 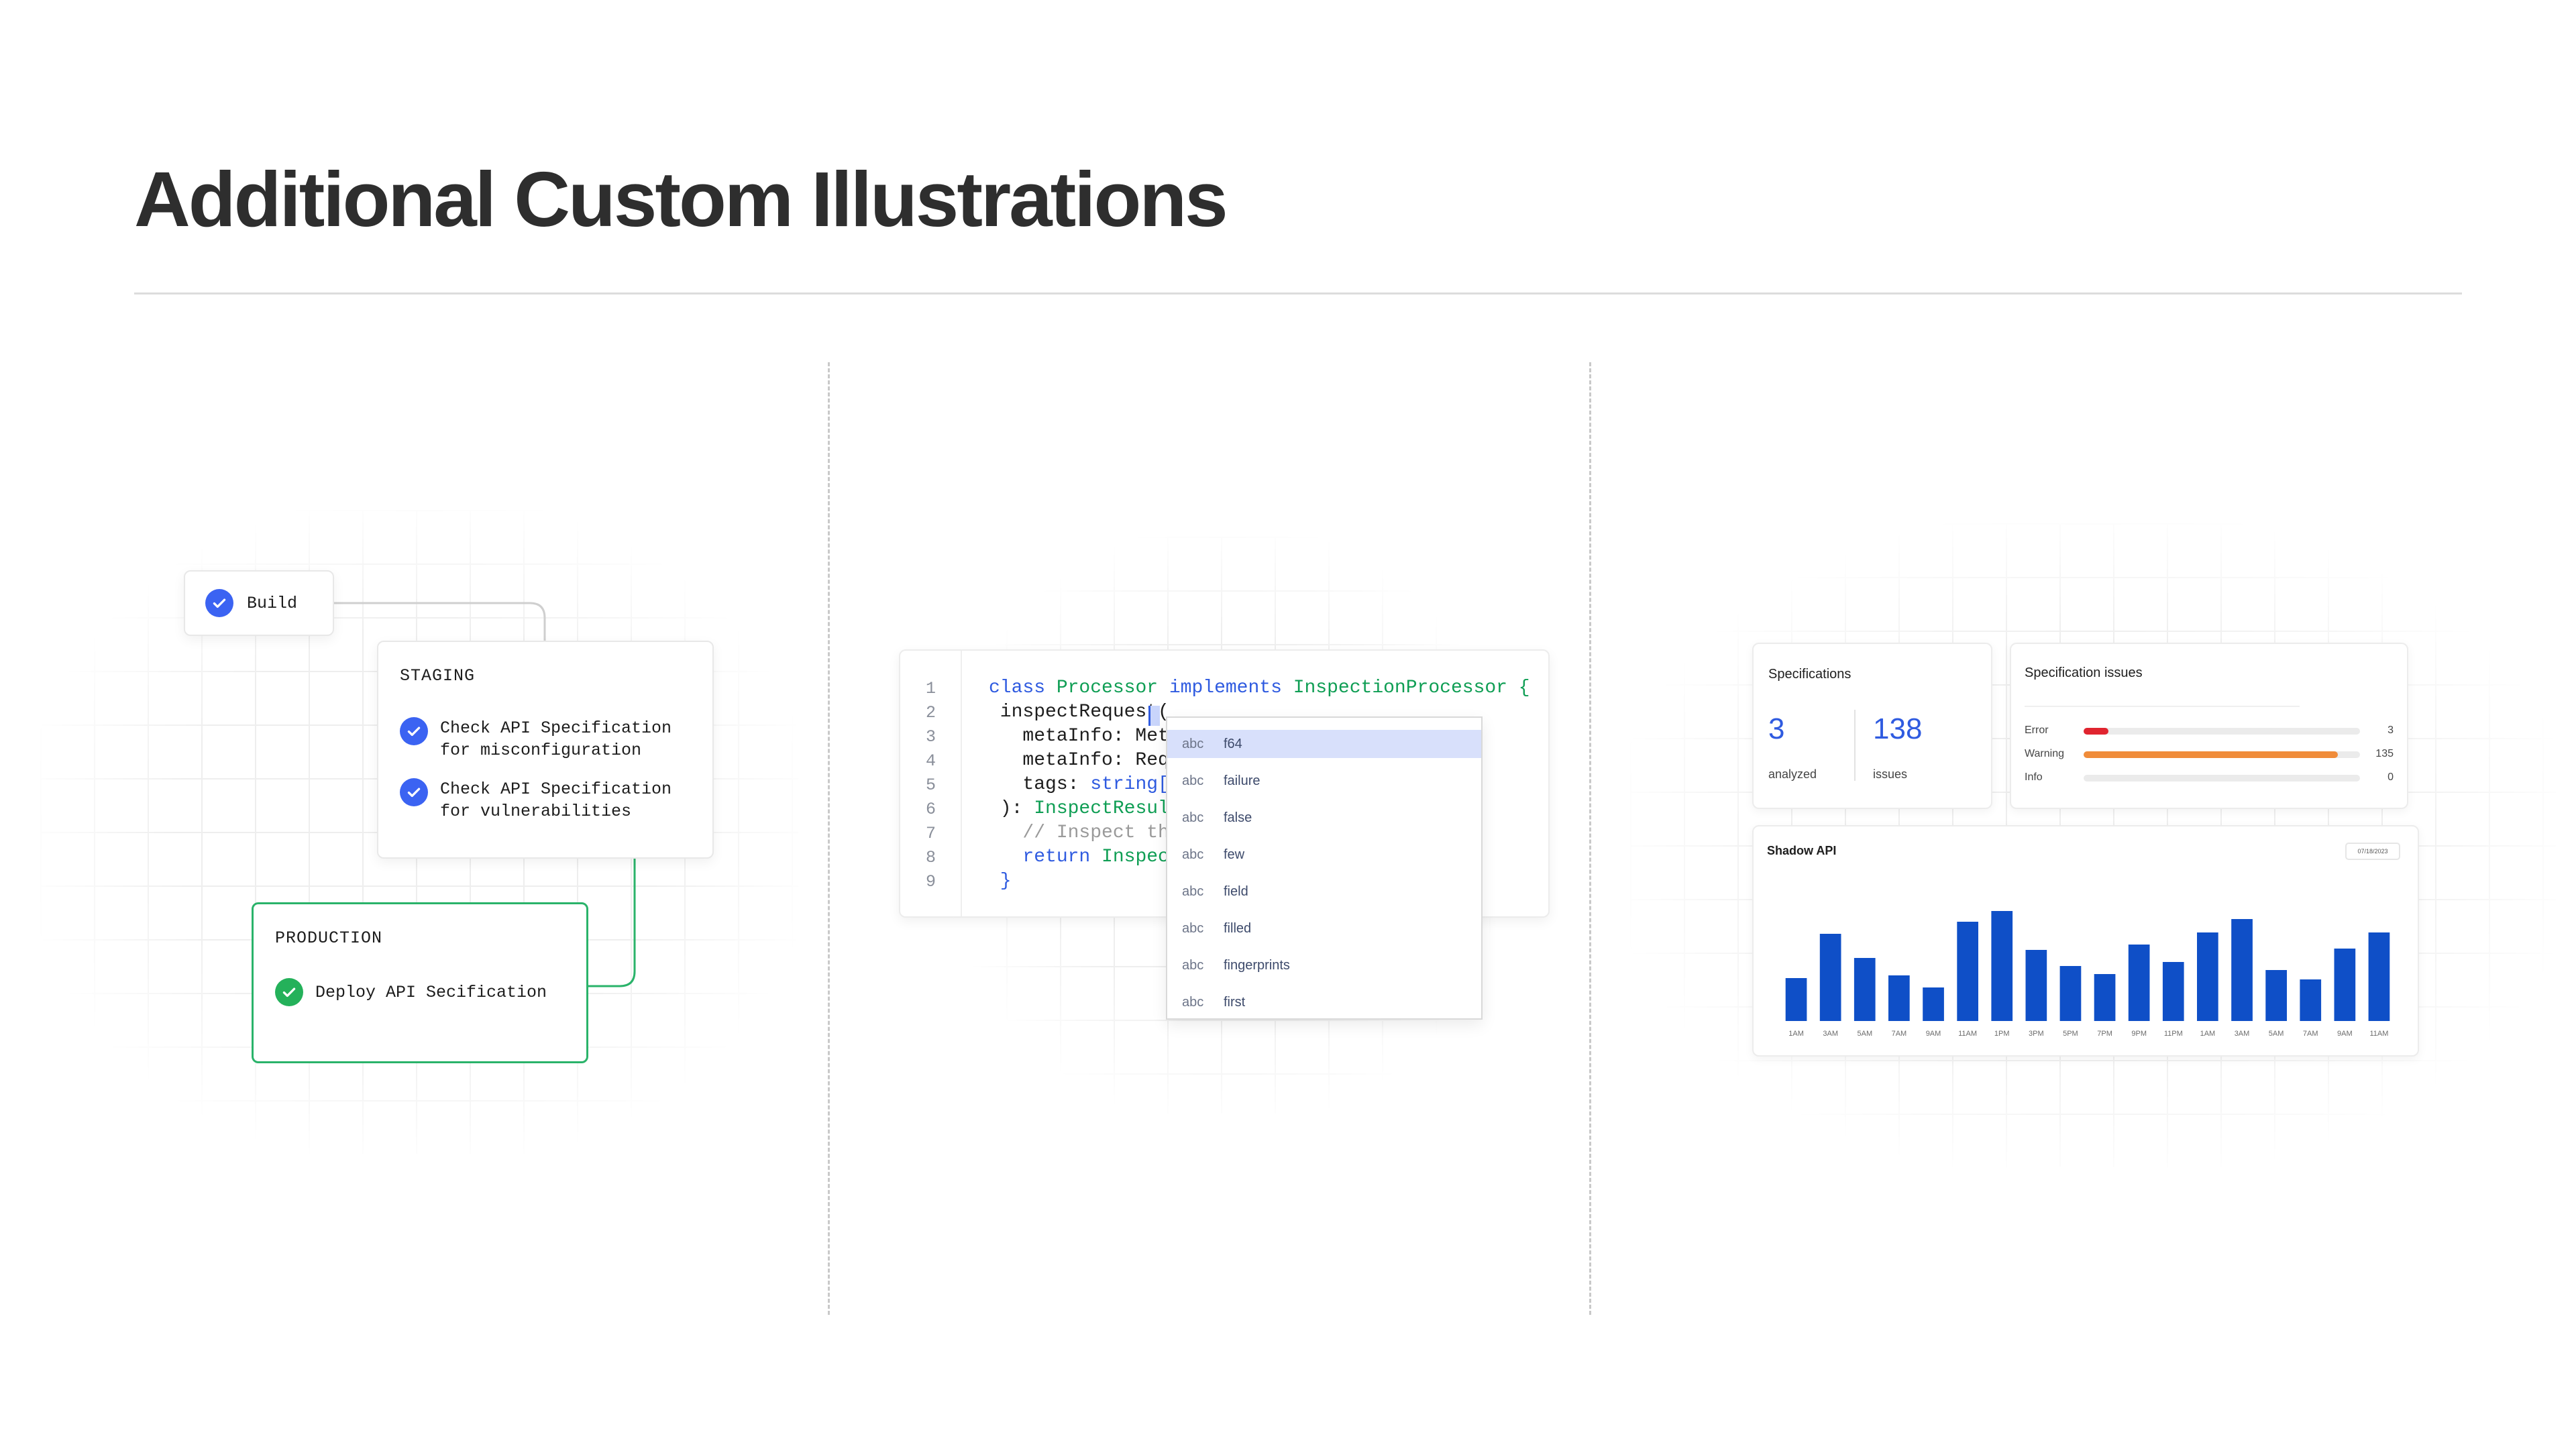 I want to click on line-number: 9, so click(x=931, y=882).